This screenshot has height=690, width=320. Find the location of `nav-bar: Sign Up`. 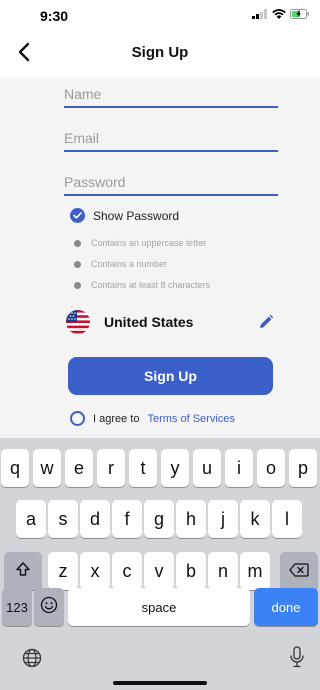

nav-bar: Sign Up is located at coordinates (160, 54).